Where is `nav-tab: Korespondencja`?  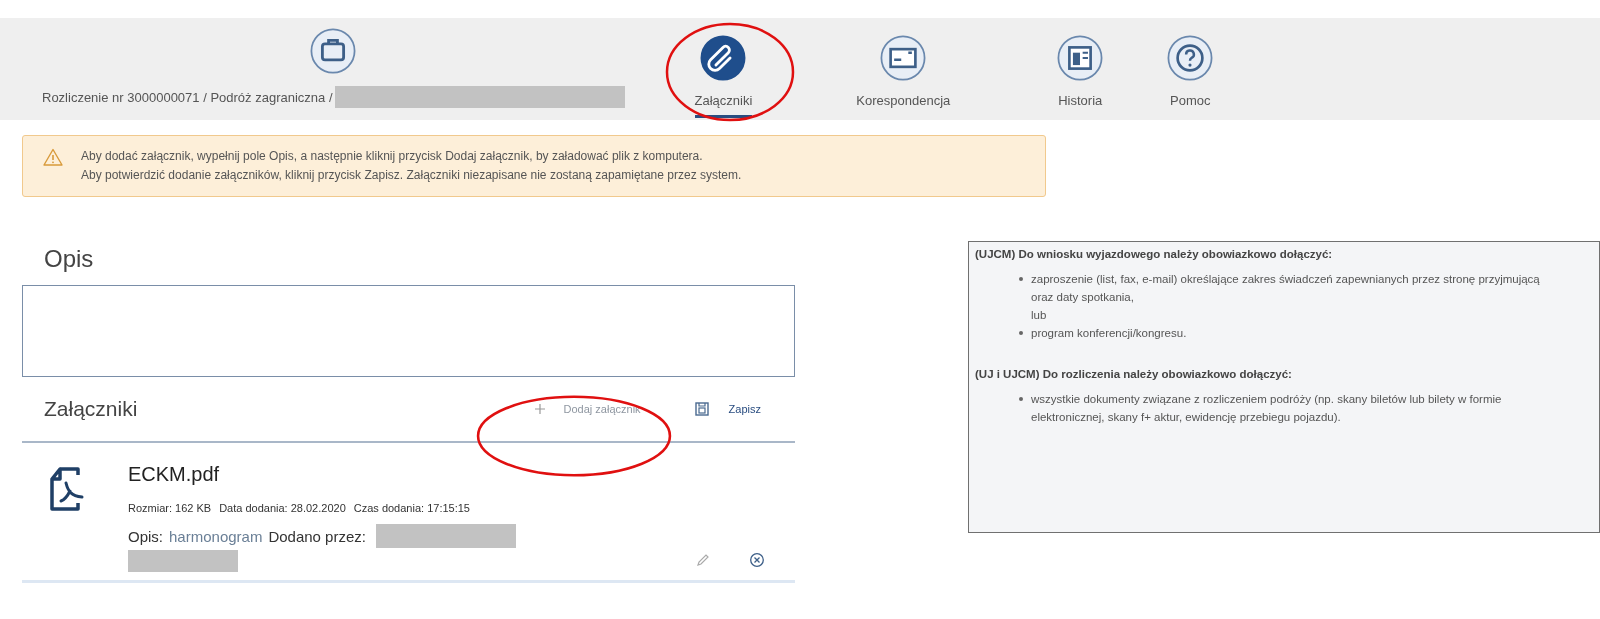 nav-tab: Korespondencja is located at coordinates (903, 76).